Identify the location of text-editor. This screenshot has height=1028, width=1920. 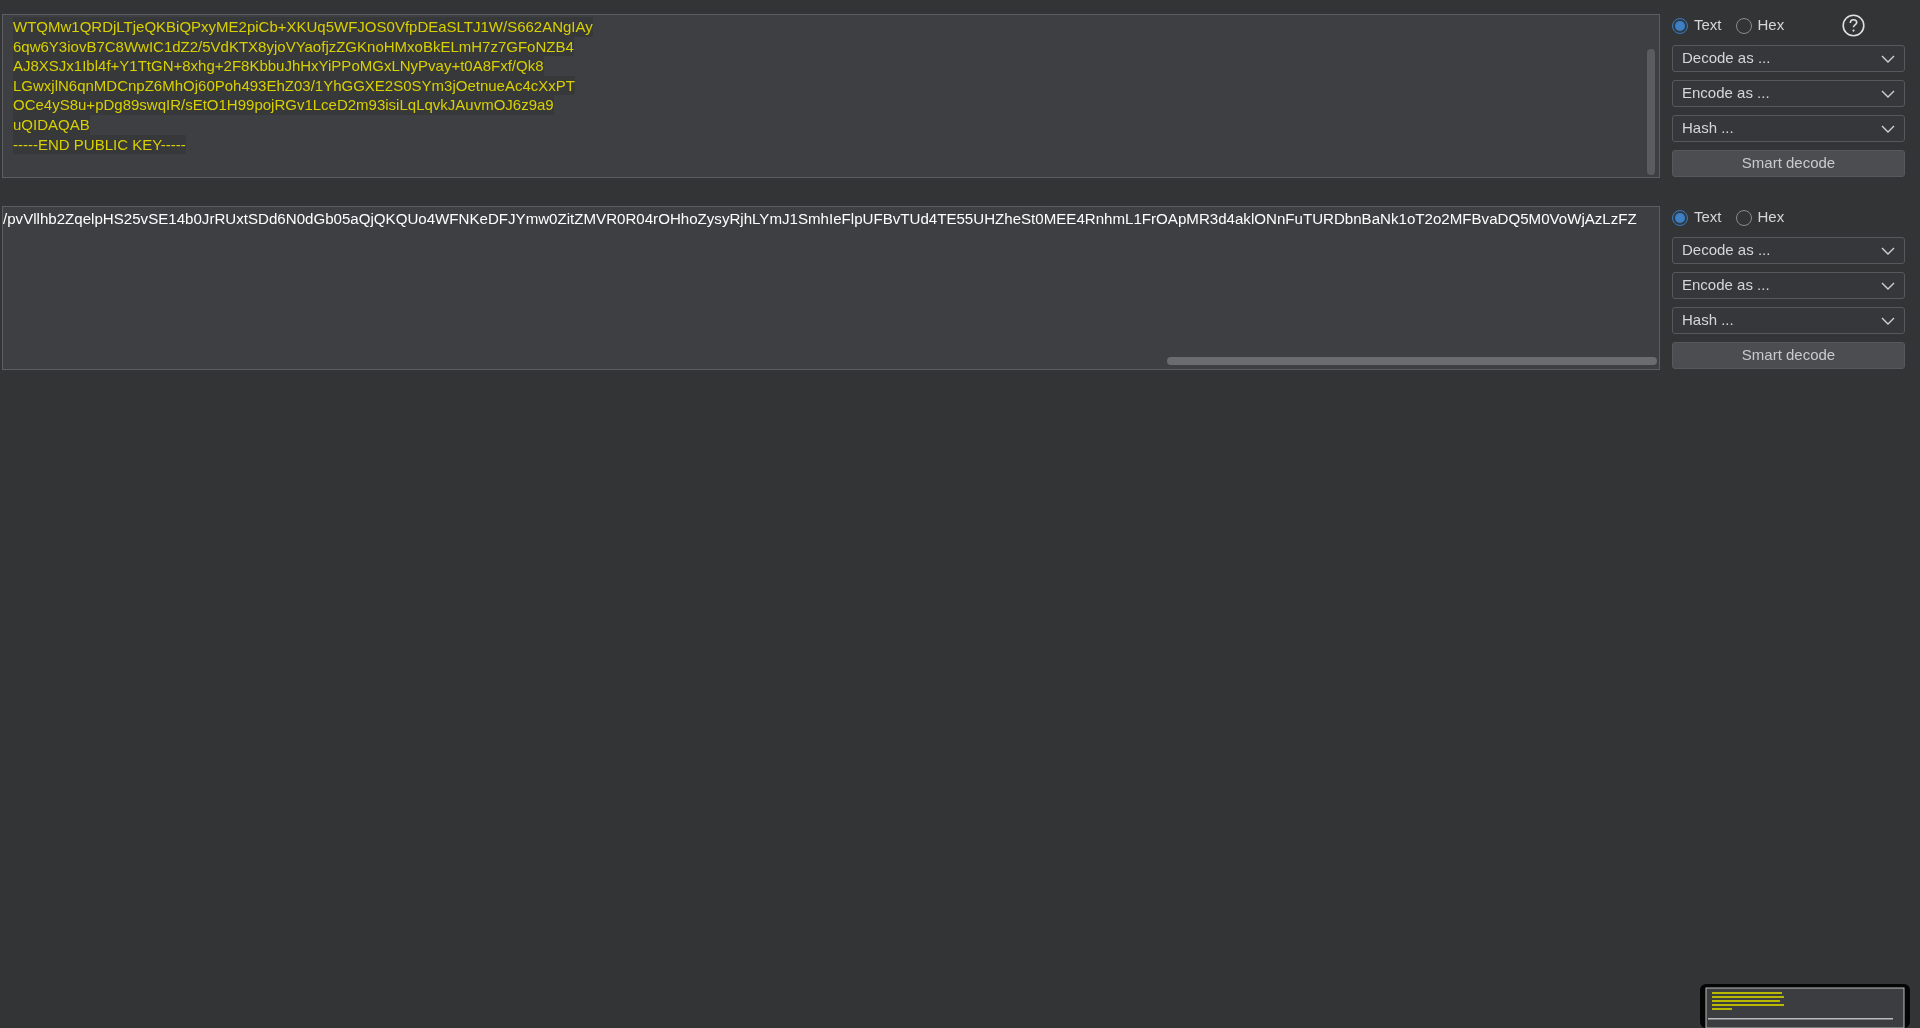
(831, 96).